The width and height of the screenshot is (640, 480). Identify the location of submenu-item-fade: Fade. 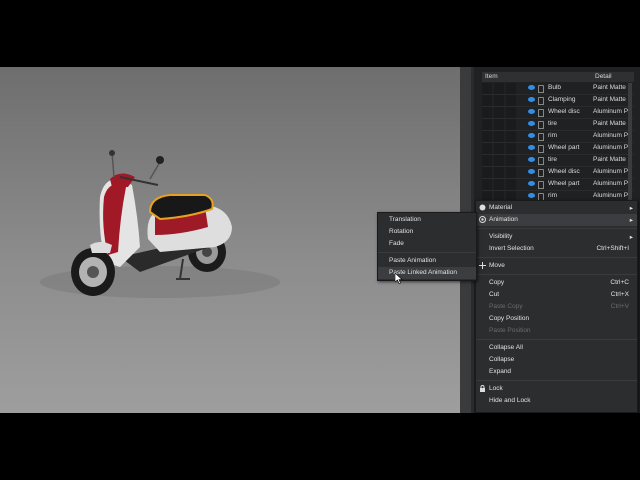
(427, 244).